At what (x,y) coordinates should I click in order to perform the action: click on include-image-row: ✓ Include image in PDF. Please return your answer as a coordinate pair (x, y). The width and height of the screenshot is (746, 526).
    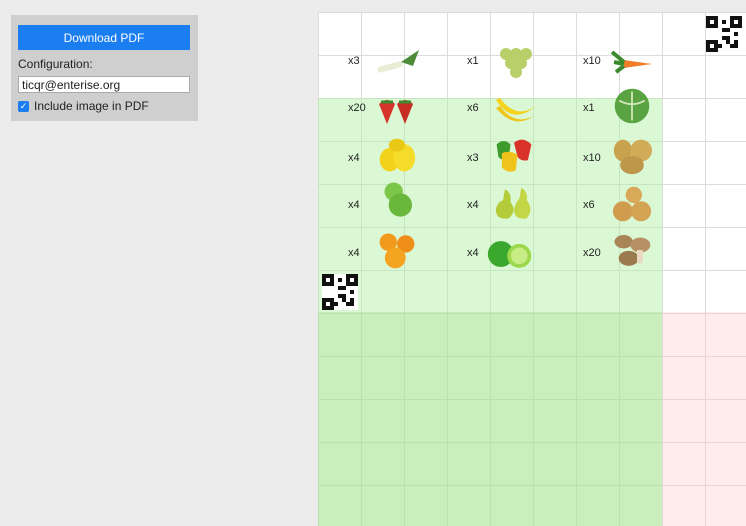
    Looking at the image, I should click on (83, 106).